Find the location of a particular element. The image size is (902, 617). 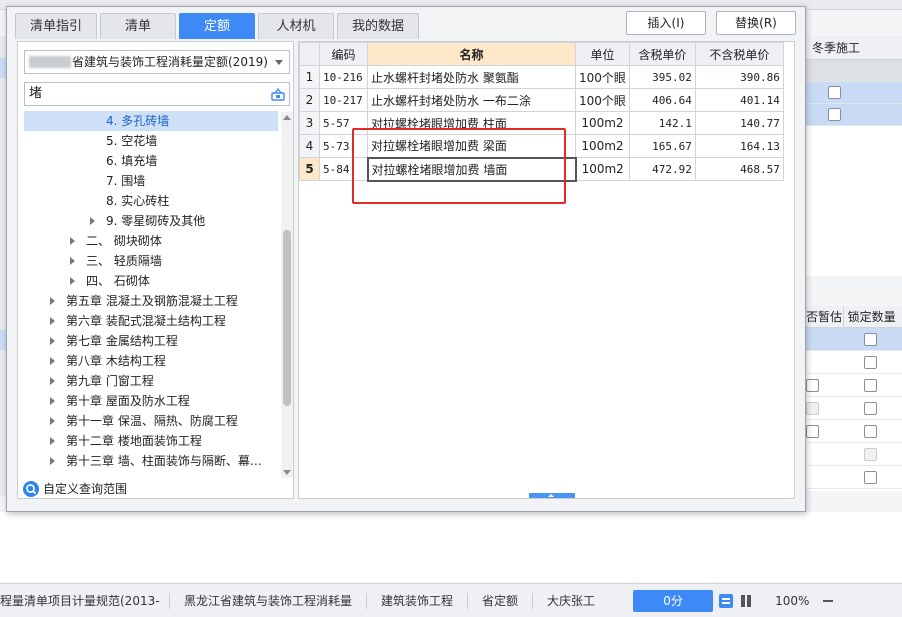

name-cell: 对拉螺栓堵眼增加费 梁面 is located at coordinates (471, 146).